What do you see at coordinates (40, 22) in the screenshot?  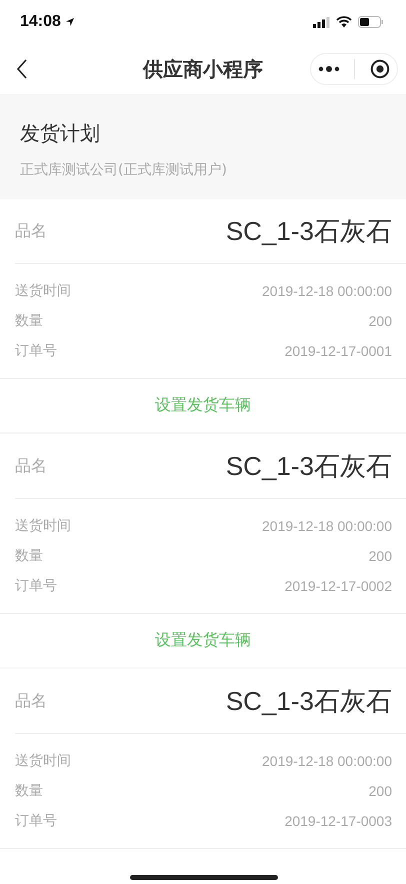 I see `status-time: 14:08` at bounding box center [40, 22].